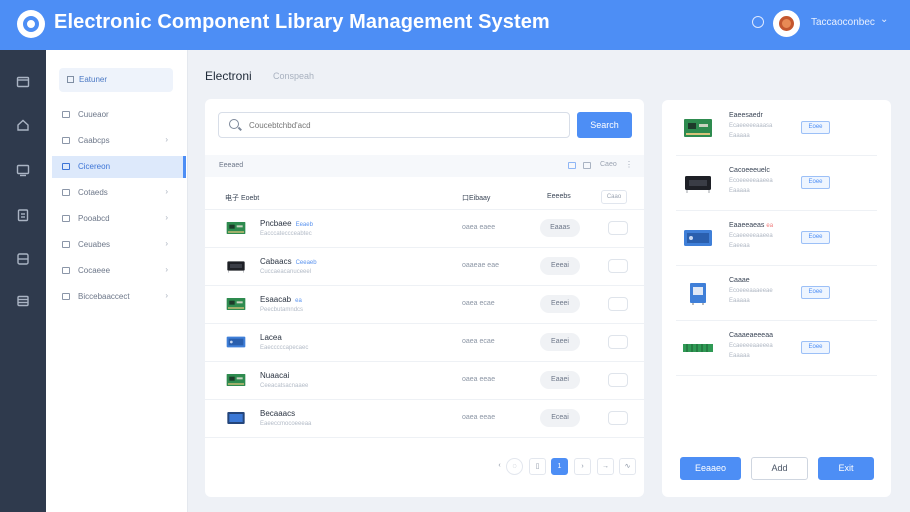 This screenshot has height=512, width=910. Describe the element at coordinates (846, 468) in the screenshot. I see `exit-button: Exit` at that location.